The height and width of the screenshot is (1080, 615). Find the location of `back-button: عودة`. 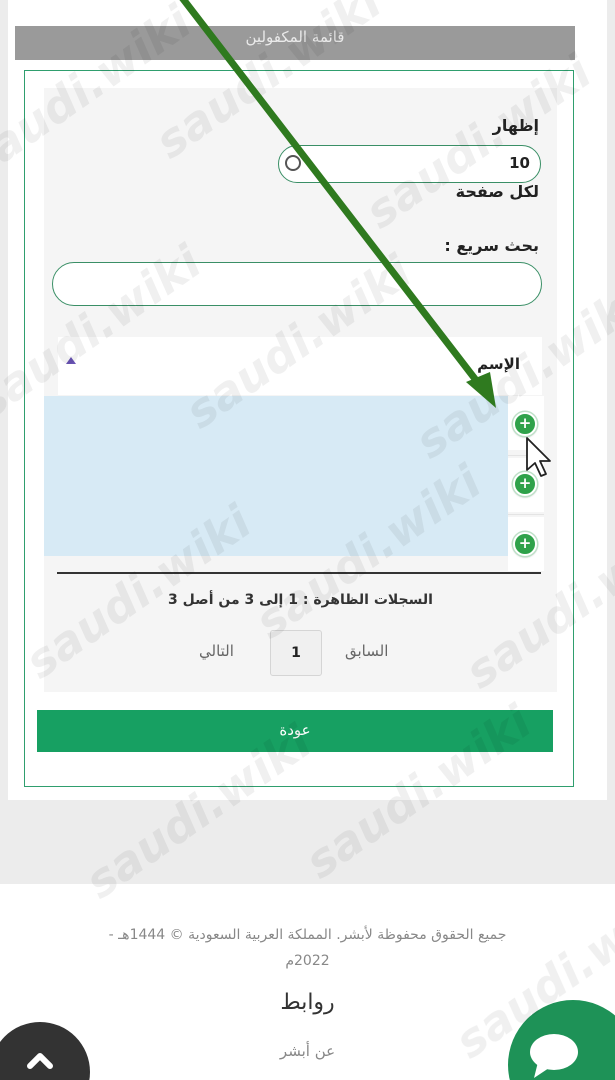

back-button: عودة is located at coordinates (295, 731).